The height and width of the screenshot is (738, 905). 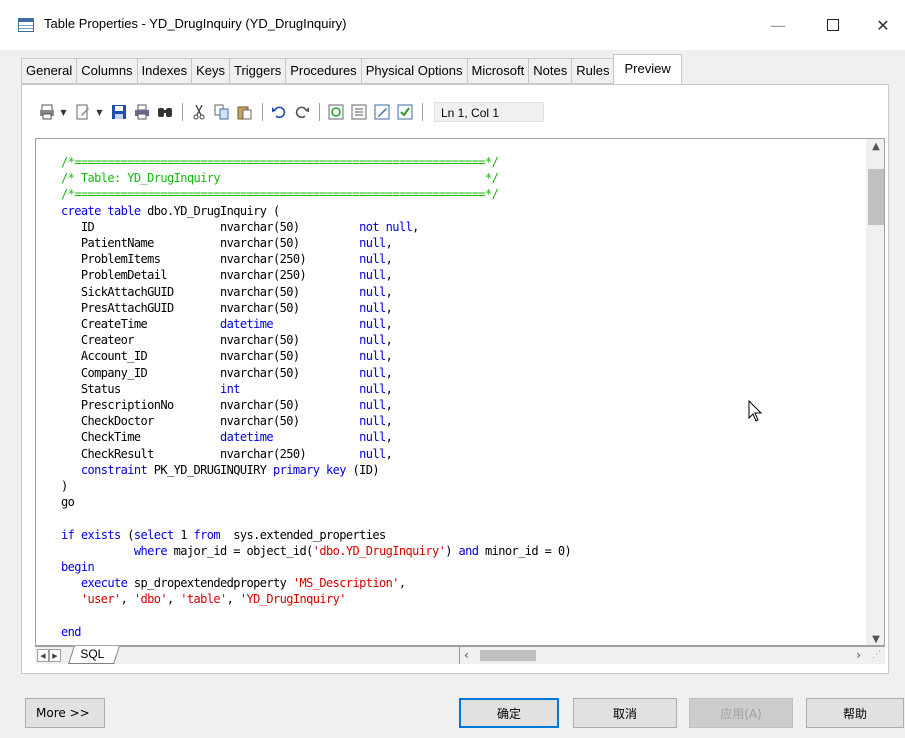 What do you see at coordinates (71, 631) in the screenshot?
I see `code-line: end` at bounding box center [71, 631].